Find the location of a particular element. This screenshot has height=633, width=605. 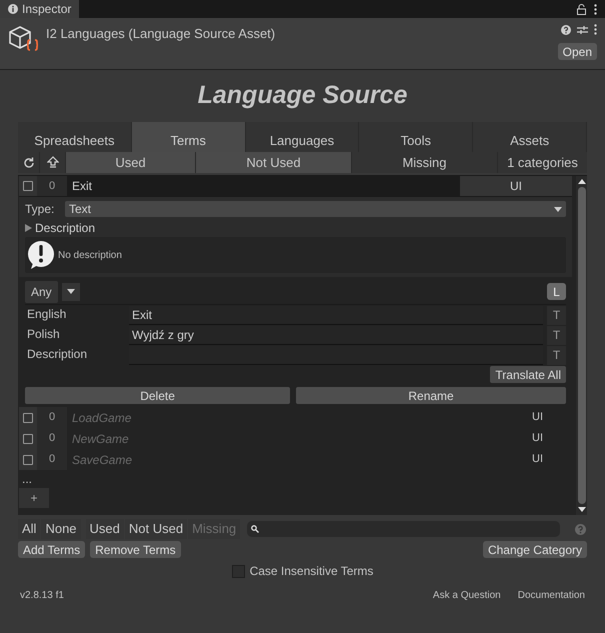

filter-toggle: Used is located at coordinates (131, 162).